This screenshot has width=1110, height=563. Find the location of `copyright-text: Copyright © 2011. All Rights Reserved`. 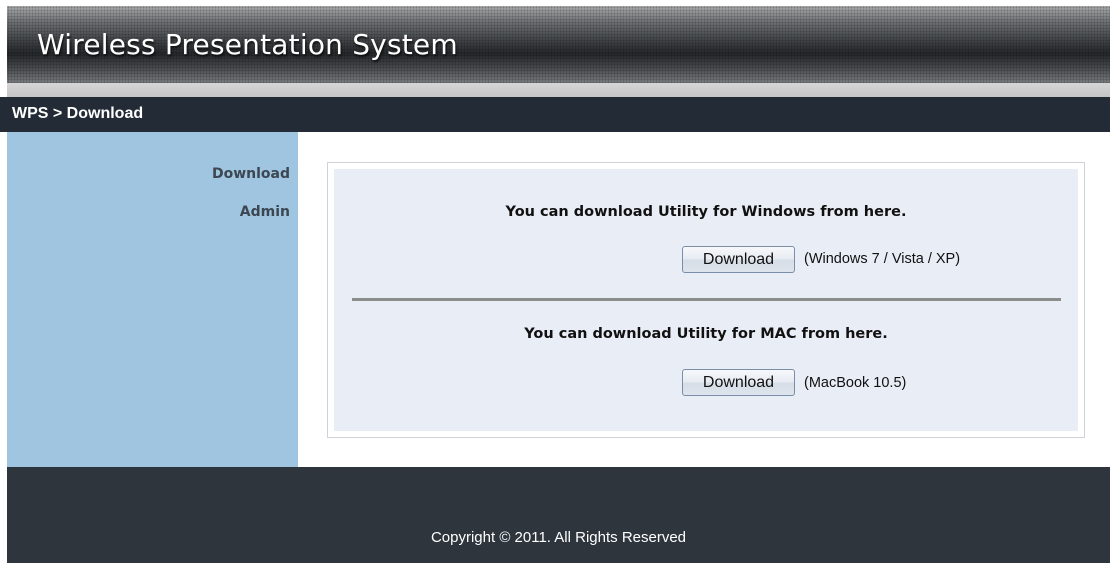

copyright-text: Copyright © 2011. All Rights Reserved is located at coordinates (558, 537).